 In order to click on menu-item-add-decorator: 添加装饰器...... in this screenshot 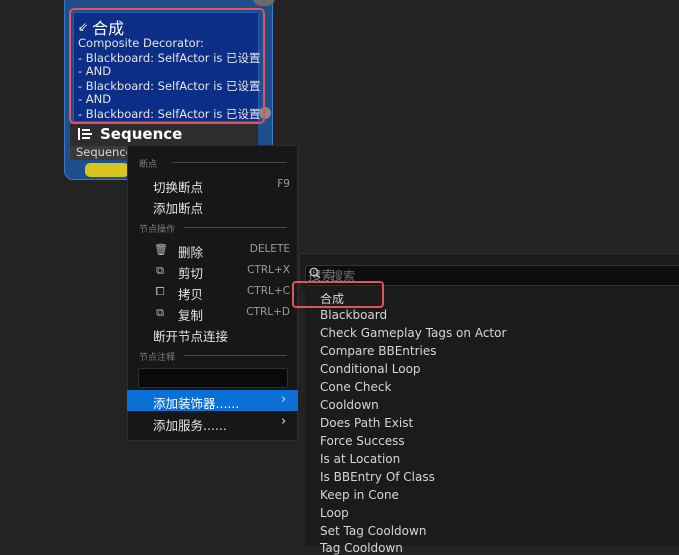, I will do `click(196, 402)`.